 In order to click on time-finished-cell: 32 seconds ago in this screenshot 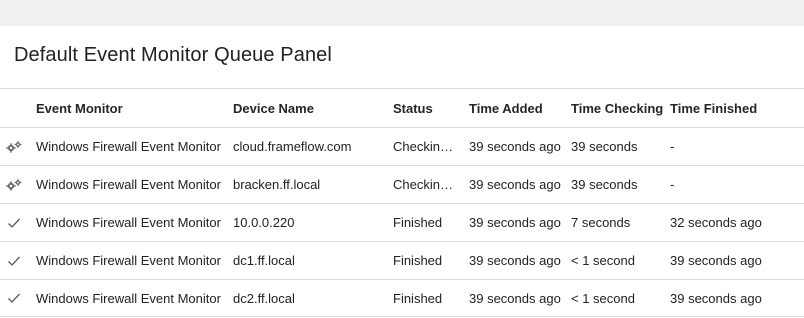, I will do `click(716, 222)`.